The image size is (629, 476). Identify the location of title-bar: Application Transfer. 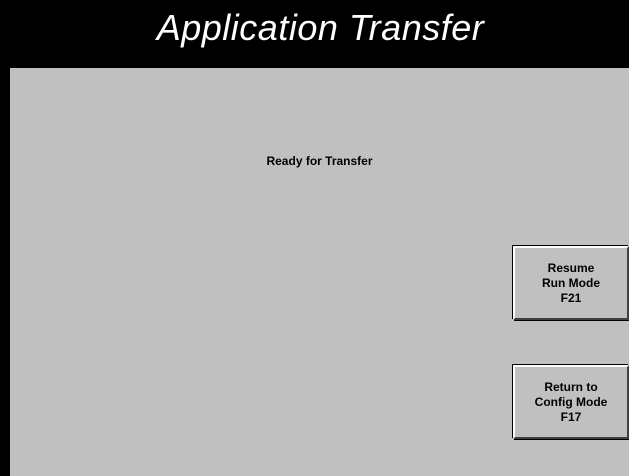
(314, 34).